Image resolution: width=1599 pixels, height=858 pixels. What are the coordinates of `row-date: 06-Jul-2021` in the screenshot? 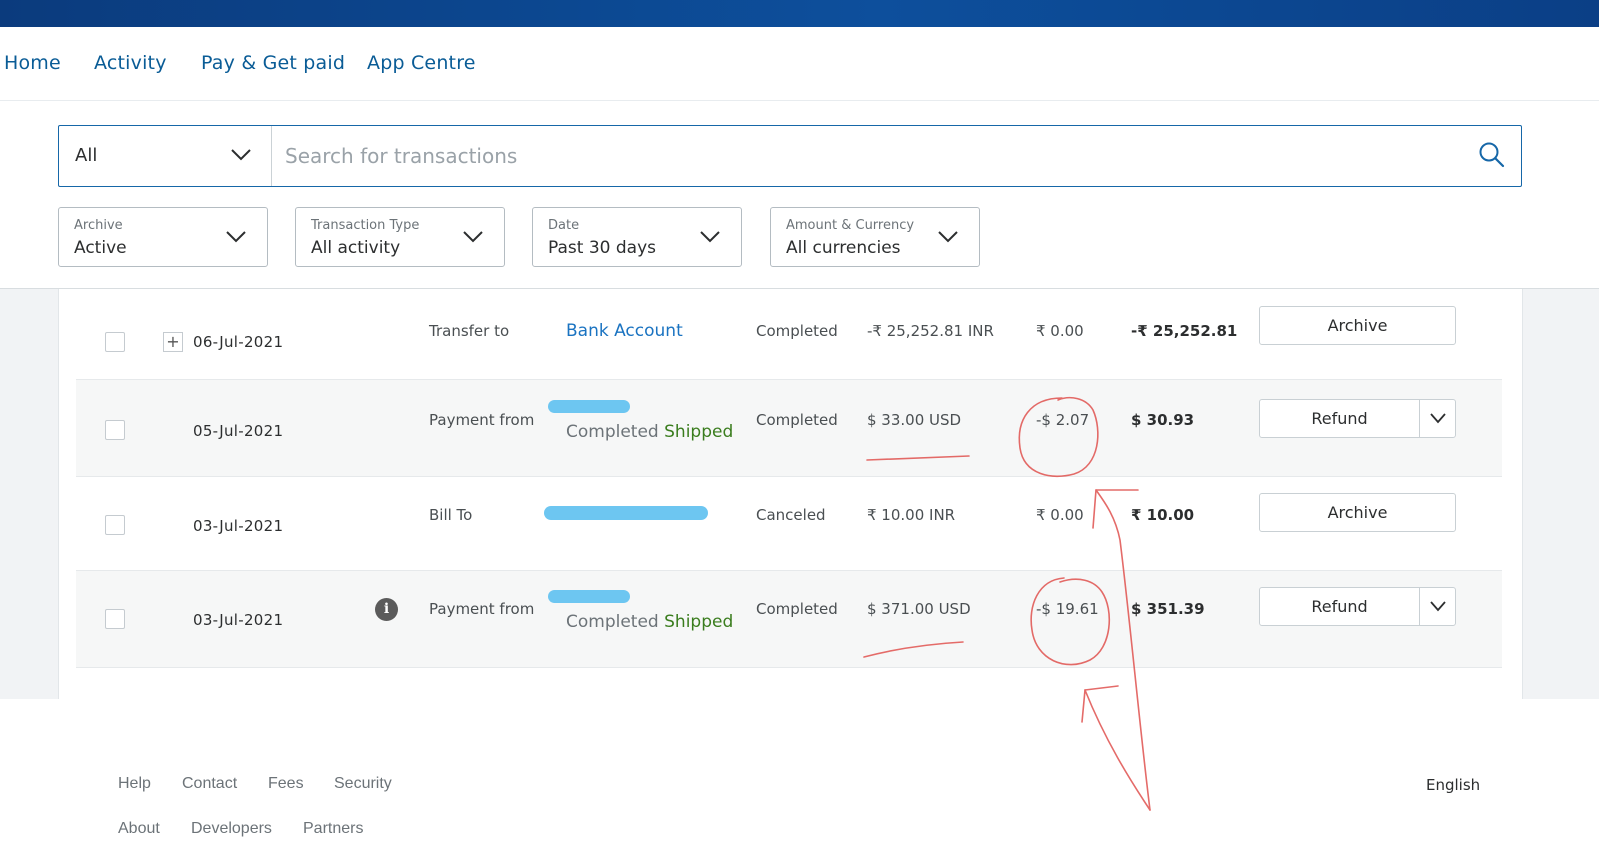 It's located at (238, 342).